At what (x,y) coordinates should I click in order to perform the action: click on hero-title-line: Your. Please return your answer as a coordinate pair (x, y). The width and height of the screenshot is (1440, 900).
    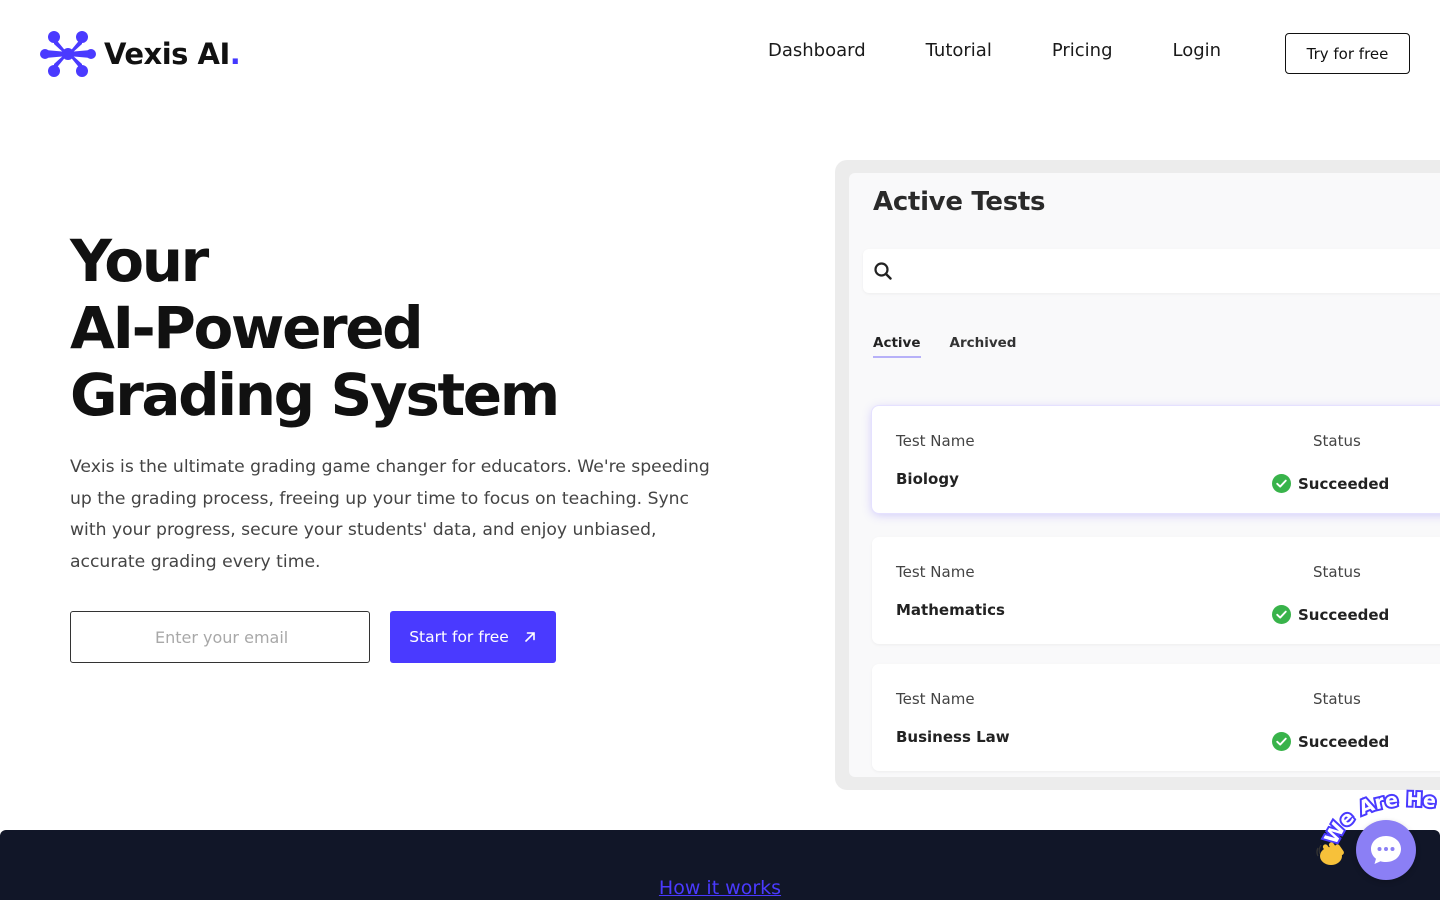
    Looking at the image, I should click on (139, 261).